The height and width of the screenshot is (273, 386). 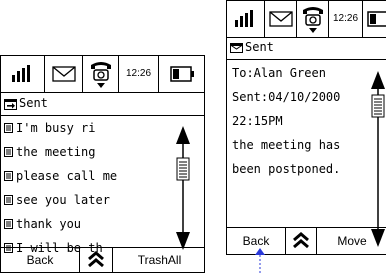 What do you see at coordinates (279, 73) in the screenshot?
I see `recipient-line: To:Alan Green` at bounding box center [279, 73].